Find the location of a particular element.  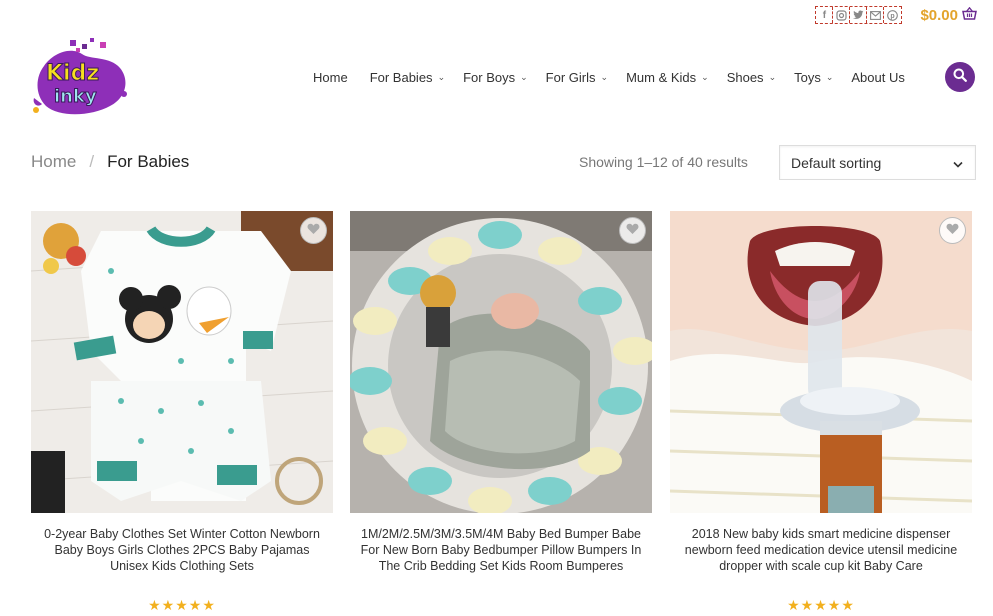

nav-about-us: About Us is located at coordinates (877, 77).